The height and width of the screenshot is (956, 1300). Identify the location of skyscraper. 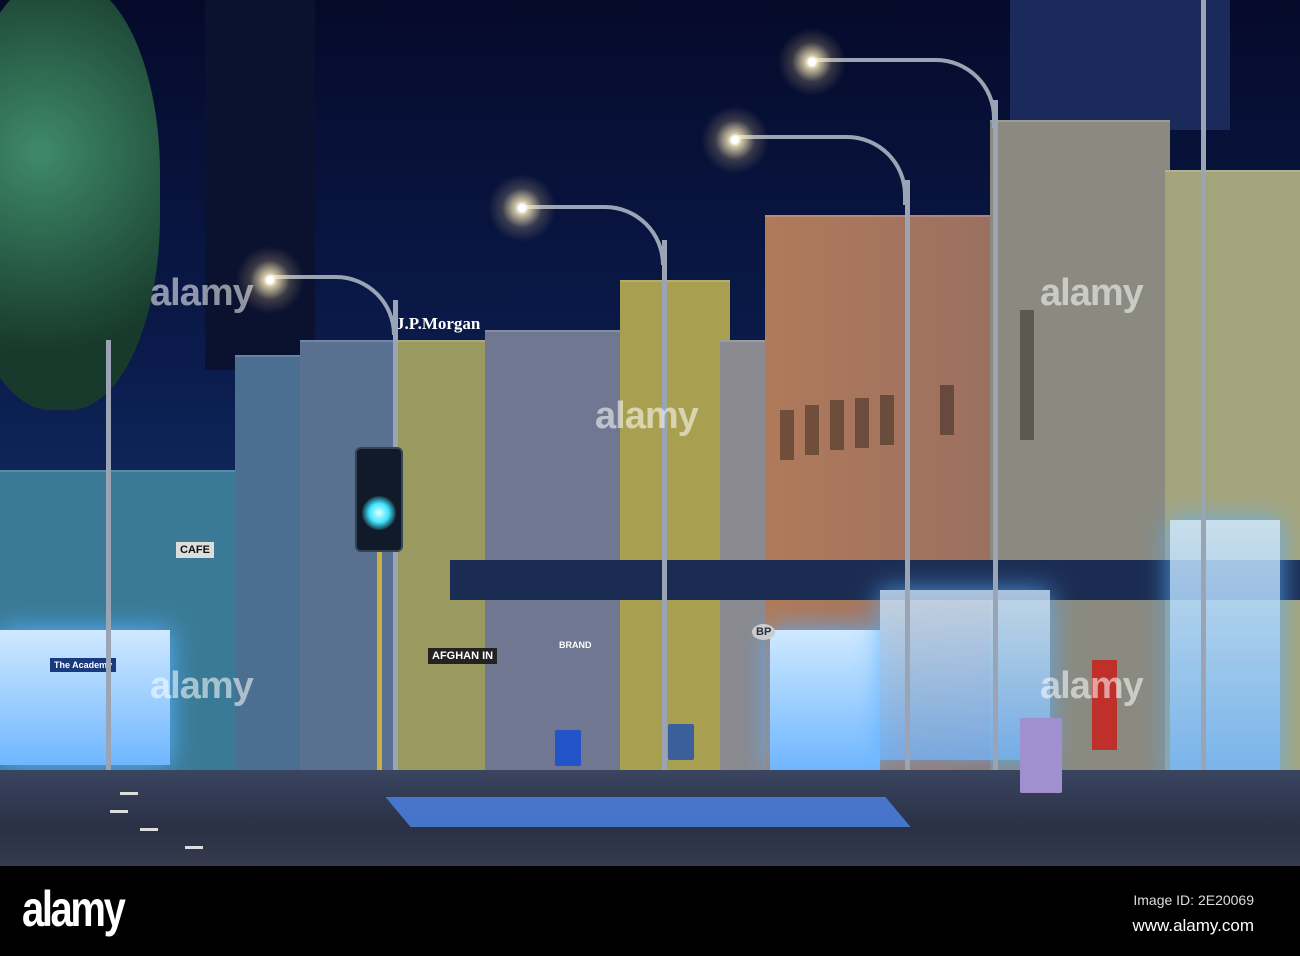
(1120, 65).